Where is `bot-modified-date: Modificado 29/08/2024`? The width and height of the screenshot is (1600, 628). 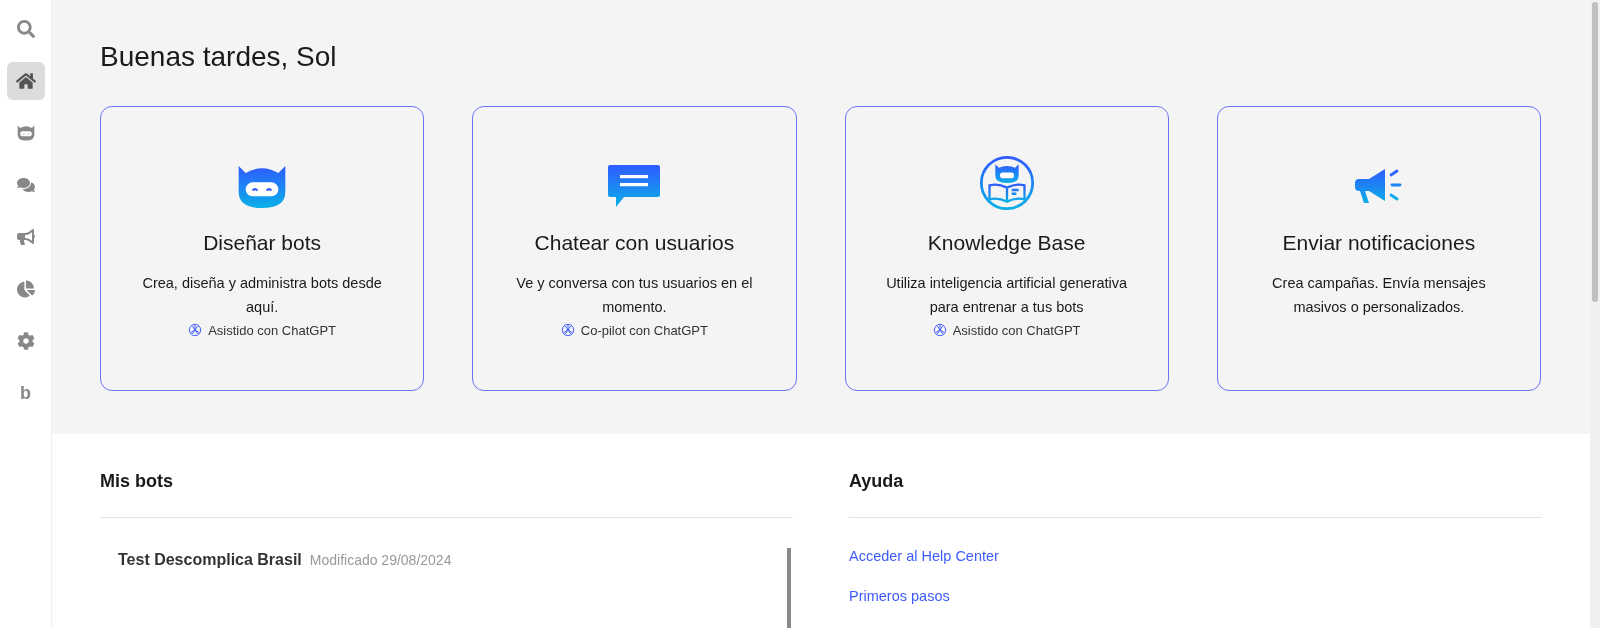 bot-modified-date: Modificado 29/08/2024 is located at coordinates (380, 560).